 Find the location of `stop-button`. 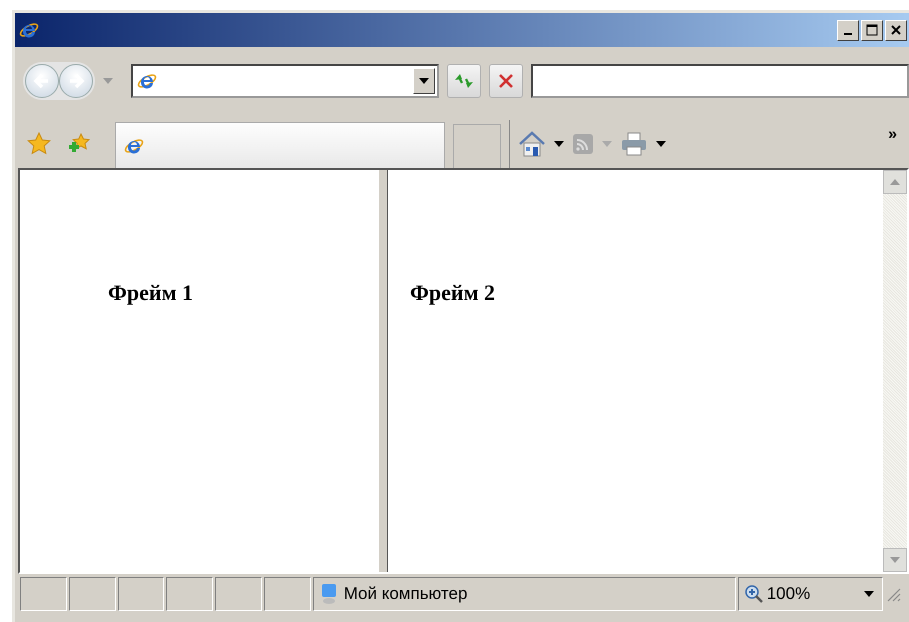

stop-button is located at coordinates (506, 81).